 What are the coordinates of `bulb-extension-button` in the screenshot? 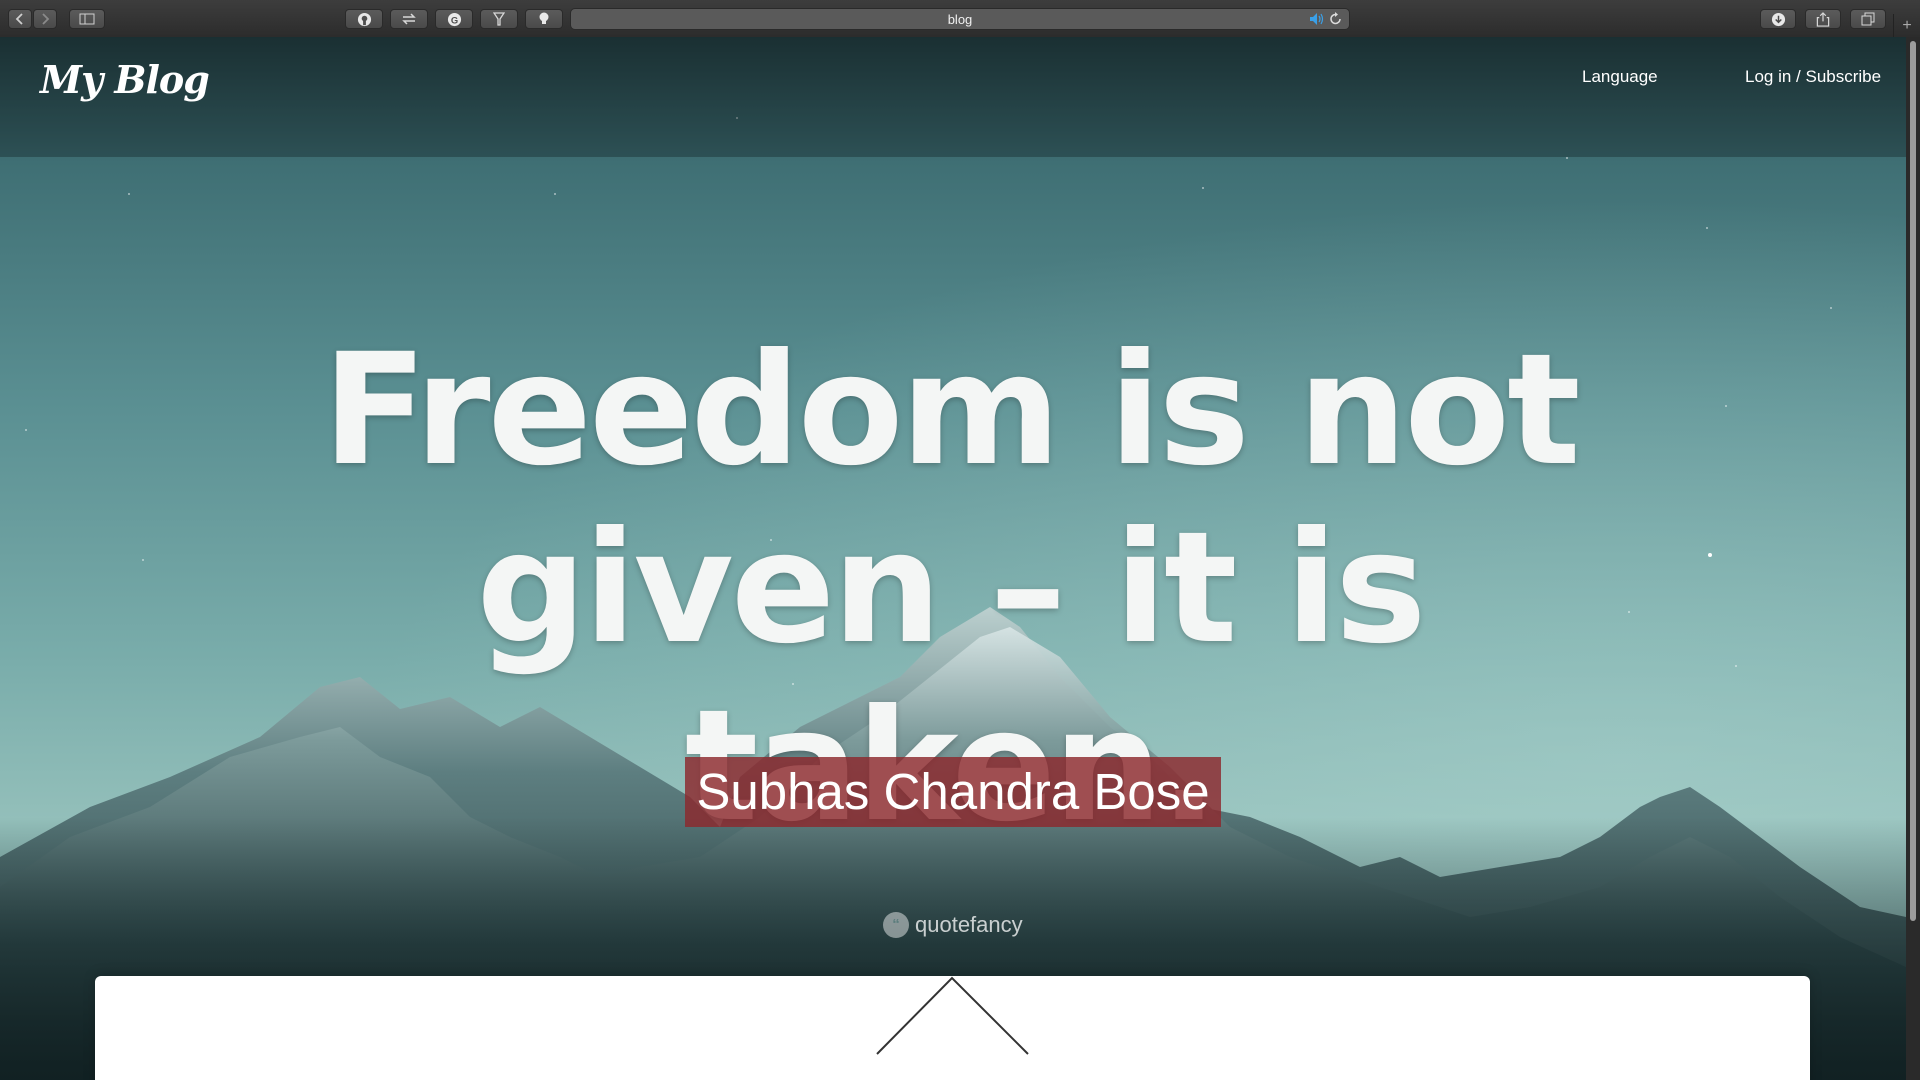 It's located at (544, 19).